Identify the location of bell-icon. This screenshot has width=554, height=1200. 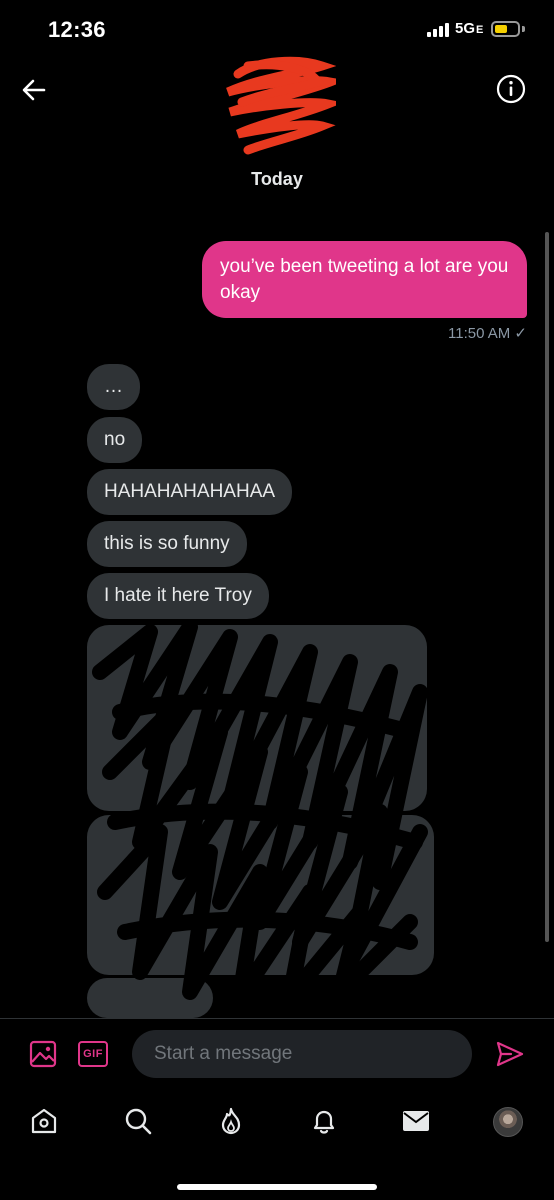
(324, 1121).